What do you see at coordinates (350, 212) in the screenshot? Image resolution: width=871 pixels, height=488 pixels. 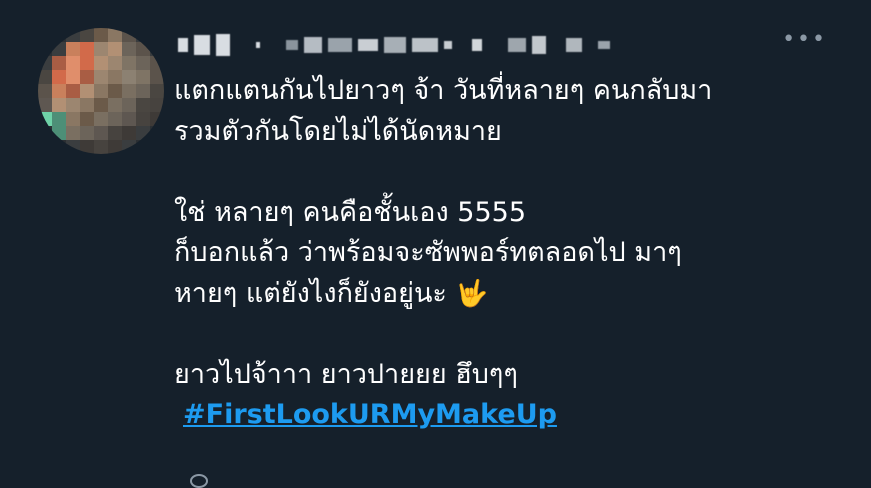 I see `tweet-line: ใช่ หลายๆ คนคือชั้นเอง 5555` at bounding box center [350, 212].